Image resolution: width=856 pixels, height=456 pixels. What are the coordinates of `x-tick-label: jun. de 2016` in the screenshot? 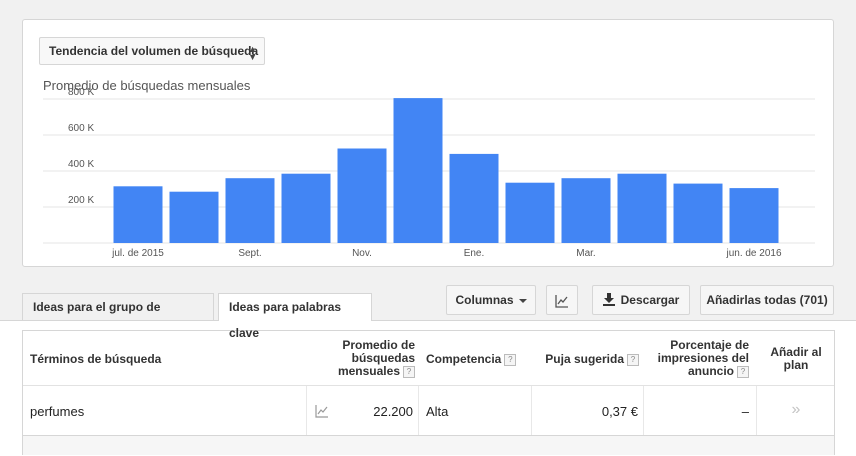 It's located at (753, 253).